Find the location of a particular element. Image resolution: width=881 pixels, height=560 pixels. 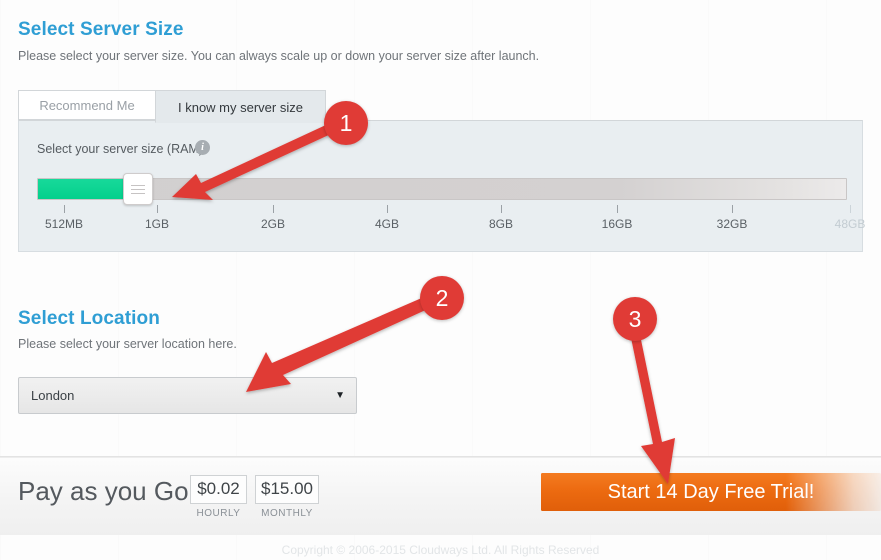

annotation-badge-2: 2 is located at coordinates (442, 298).